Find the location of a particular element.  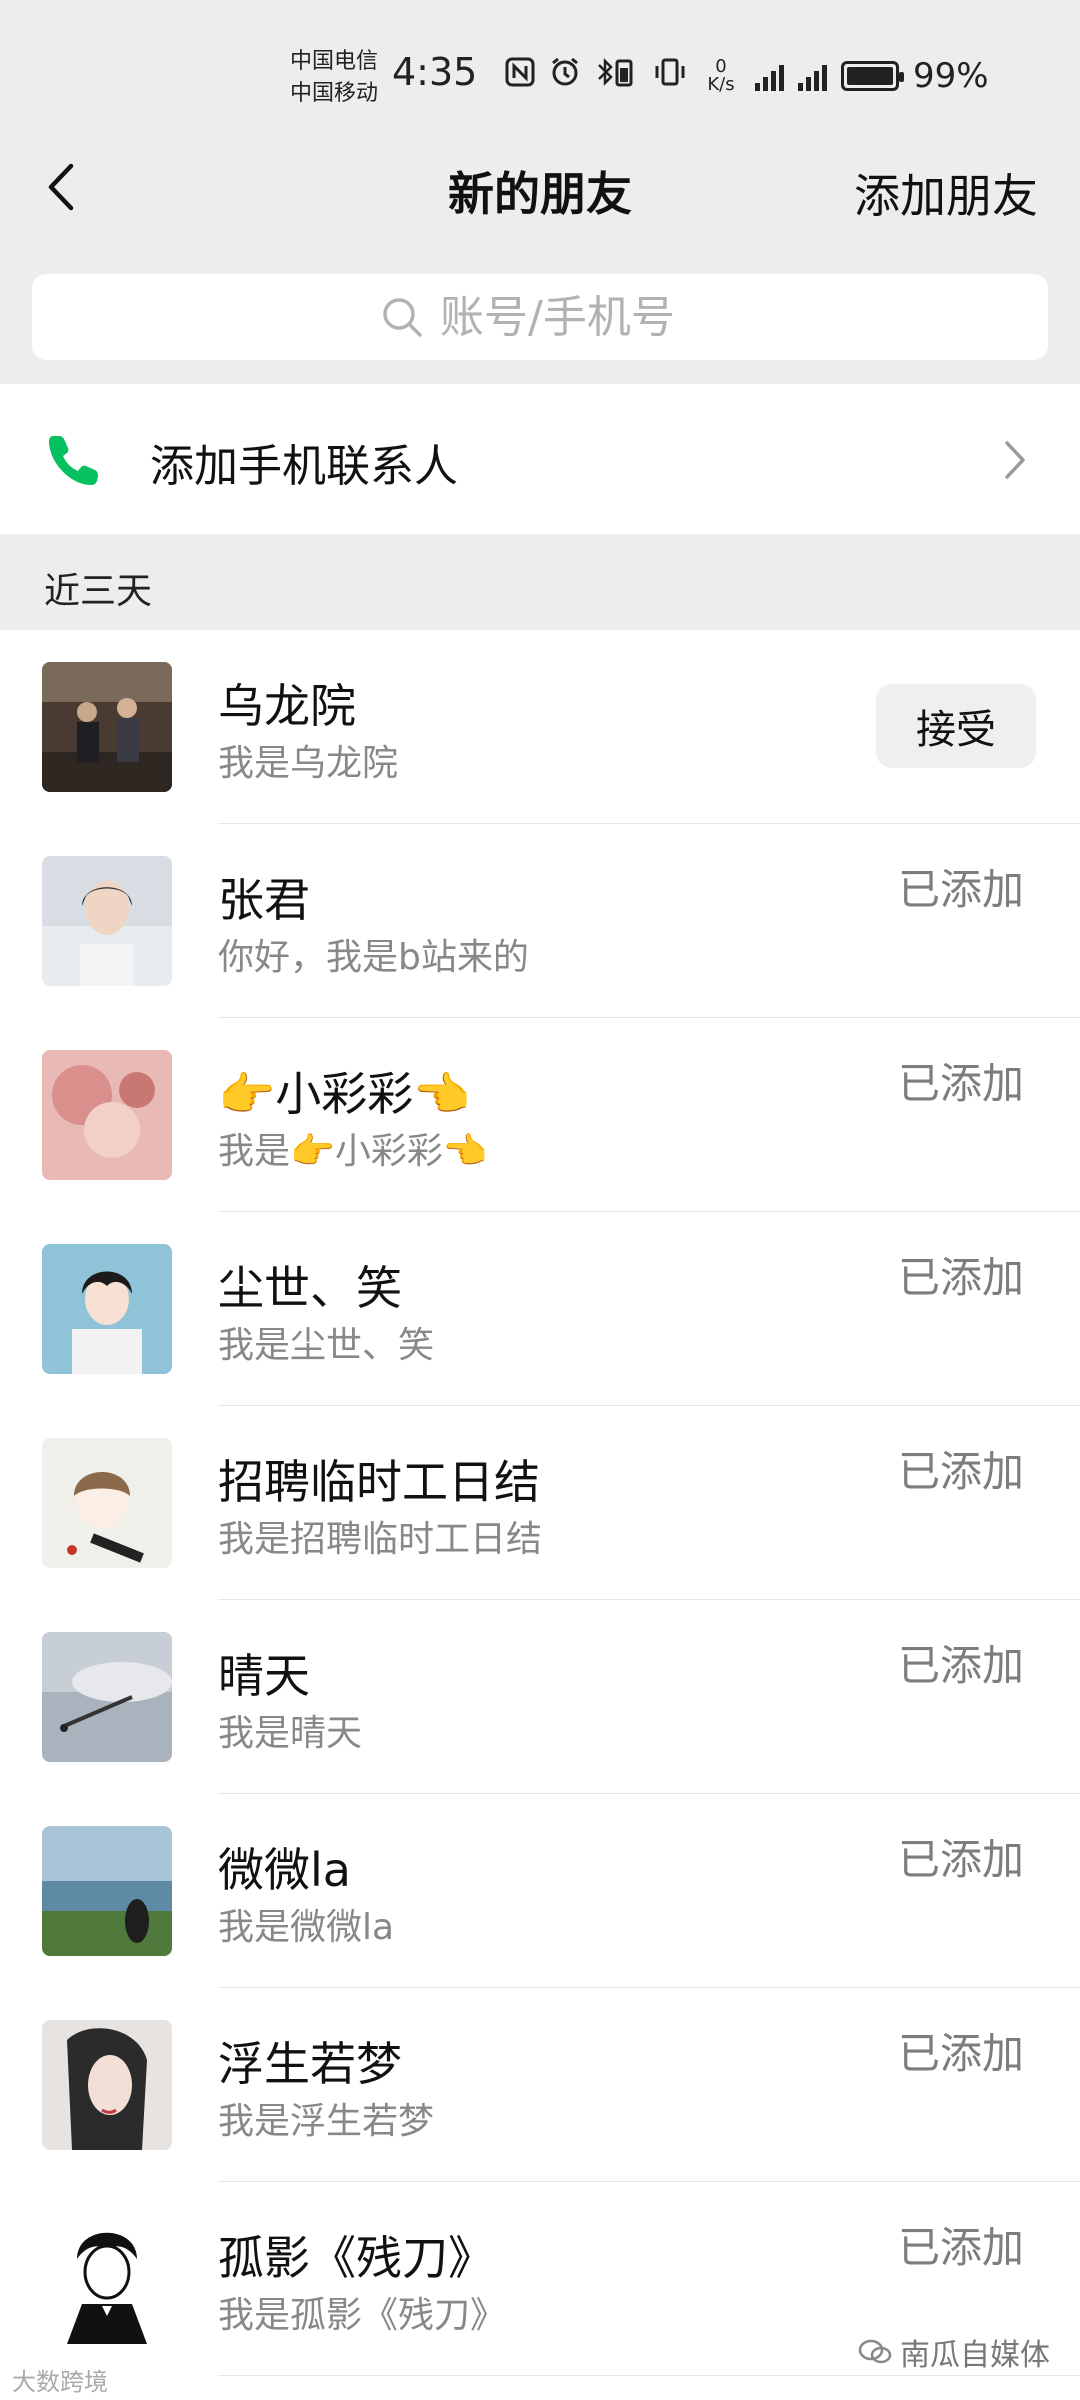

friend-message: 我是乌龙院 is located at coordinates (308, 763).